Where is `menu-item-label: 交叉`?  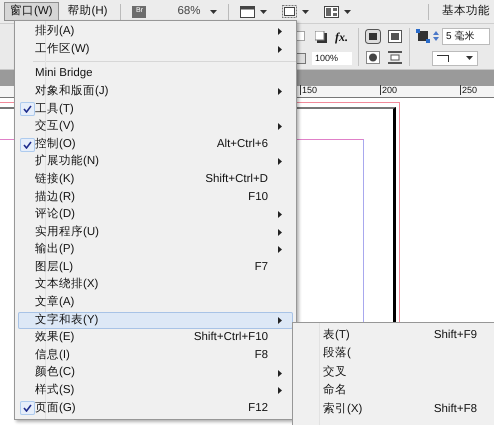 menu-item-label: 交叉 is located at coordinates (335, 372).